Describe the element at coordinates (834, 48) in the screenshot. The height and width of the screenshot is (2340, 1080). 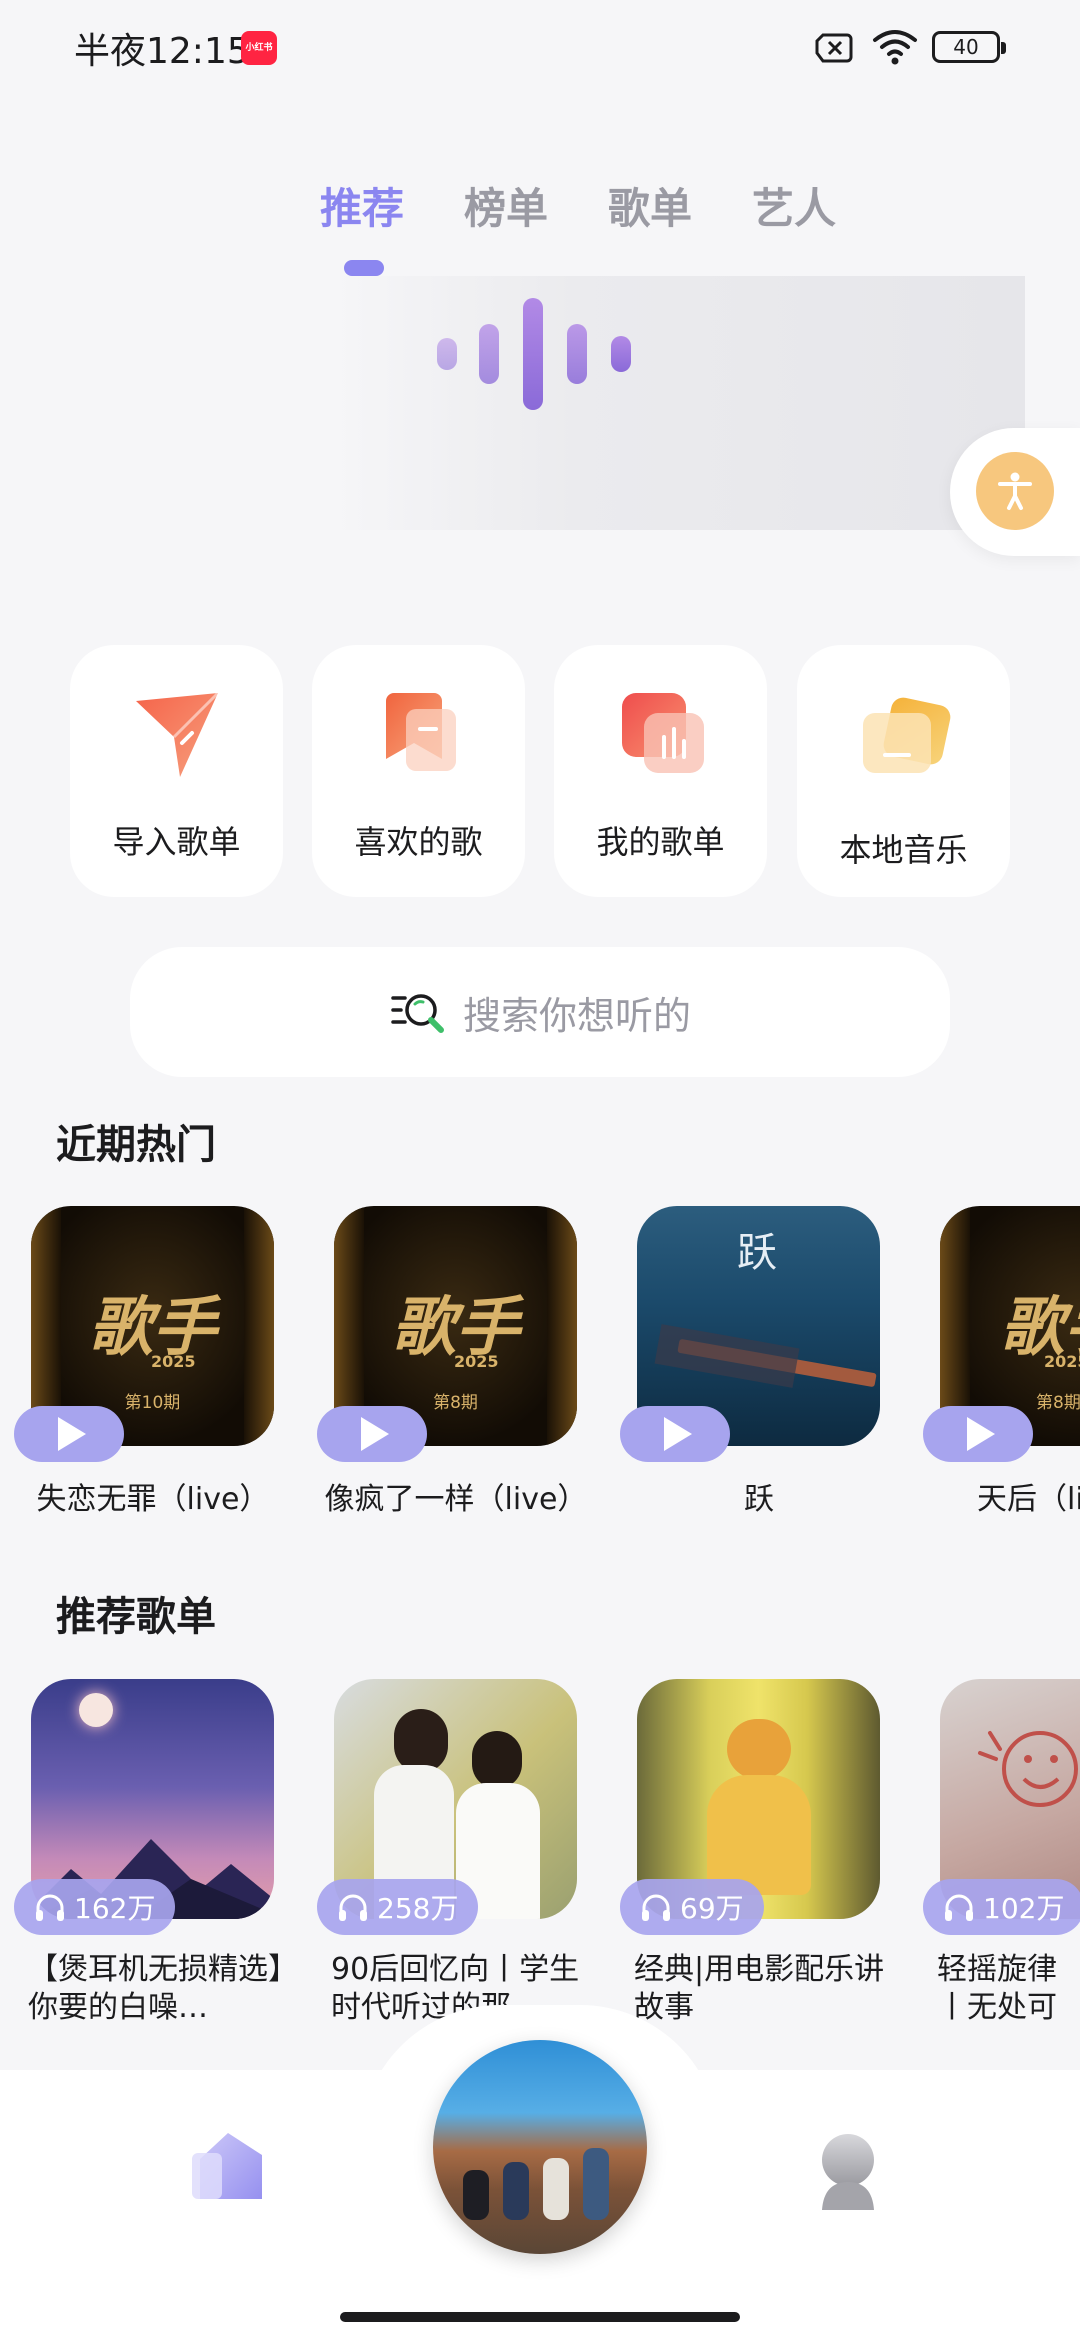
I see `no-sim-icon` at that location.